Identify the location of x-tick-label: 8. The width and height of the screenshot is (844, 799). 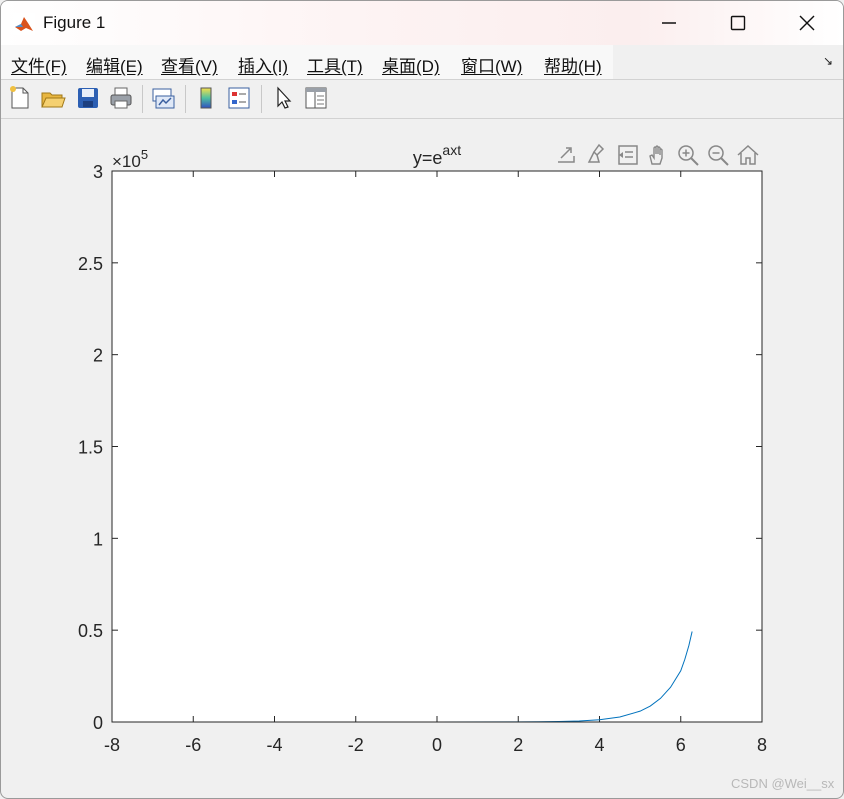
(762, 745).